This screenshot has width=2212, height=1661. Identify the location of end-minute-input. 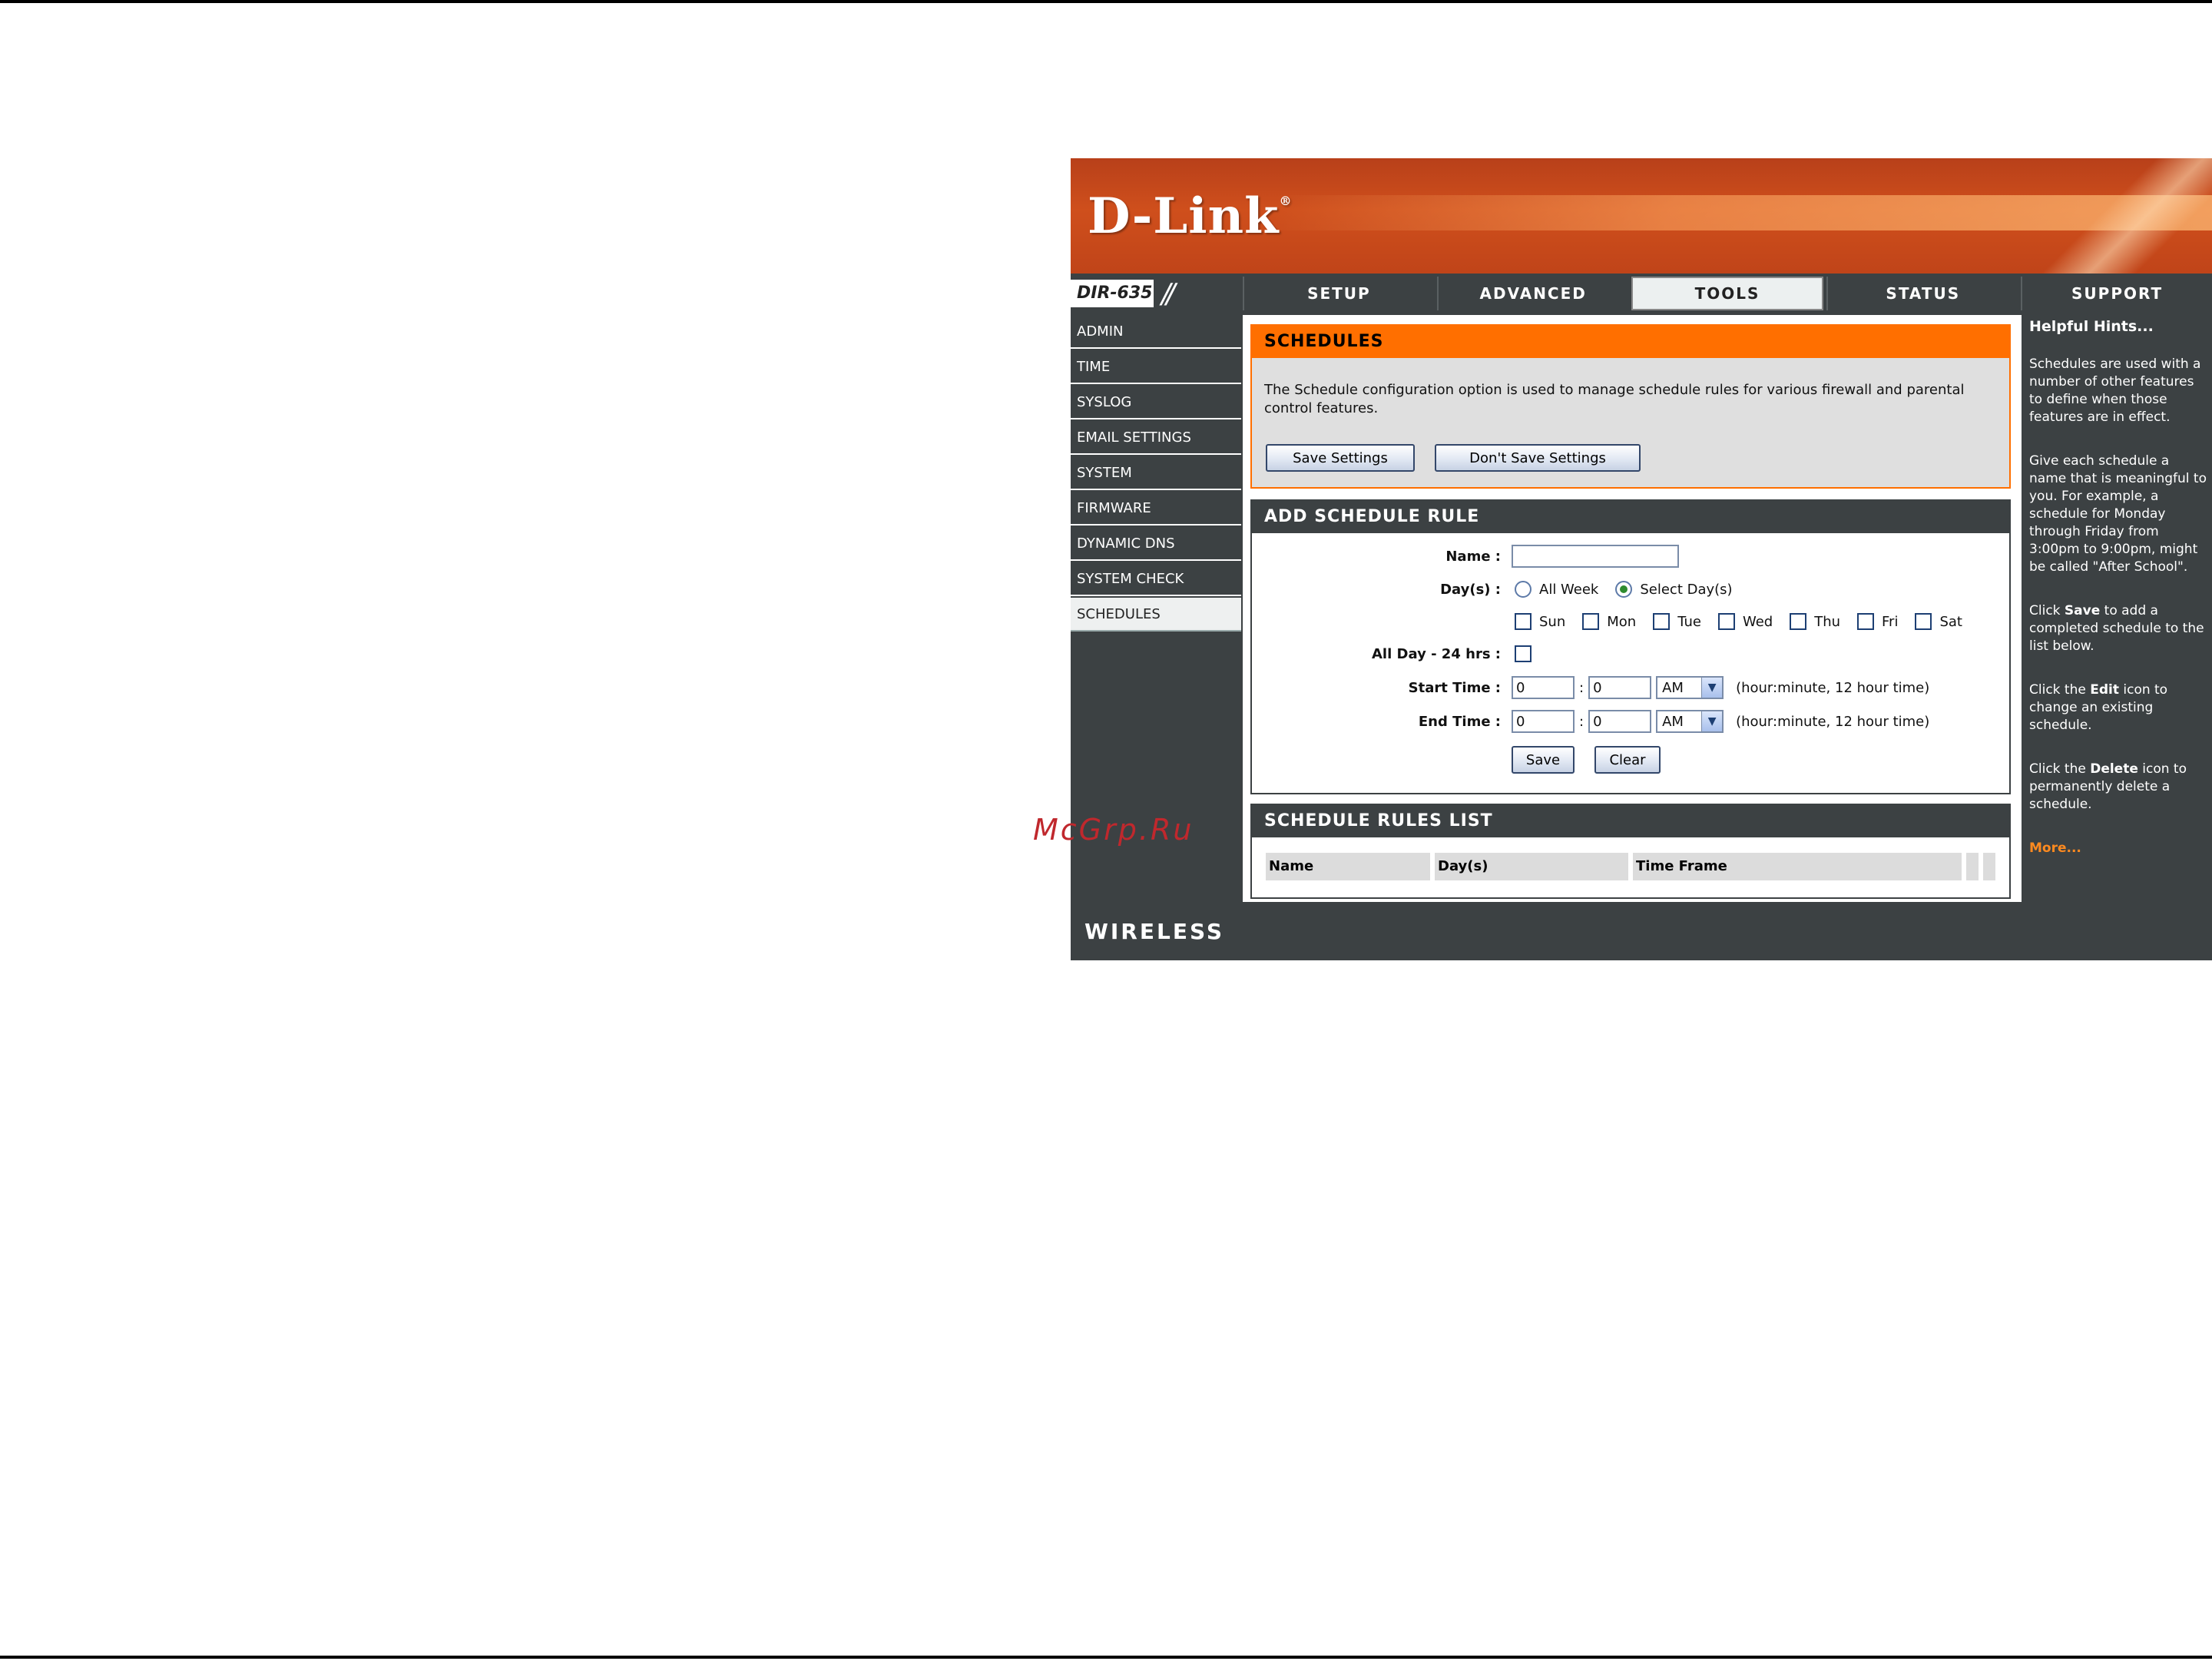
(1620, 721).